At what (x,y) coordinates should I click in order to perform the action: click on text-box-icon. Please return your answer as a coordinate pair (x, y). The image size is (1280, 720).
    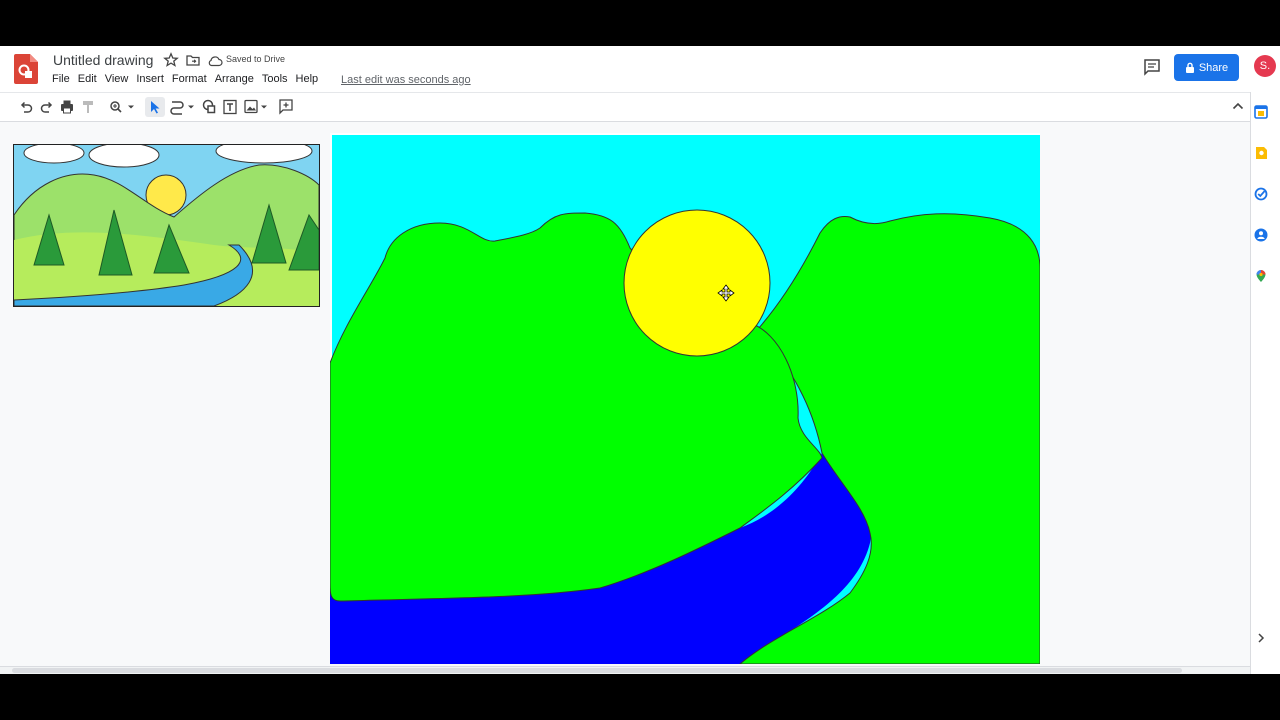
    Looking at the image, I should click on (230, 107).